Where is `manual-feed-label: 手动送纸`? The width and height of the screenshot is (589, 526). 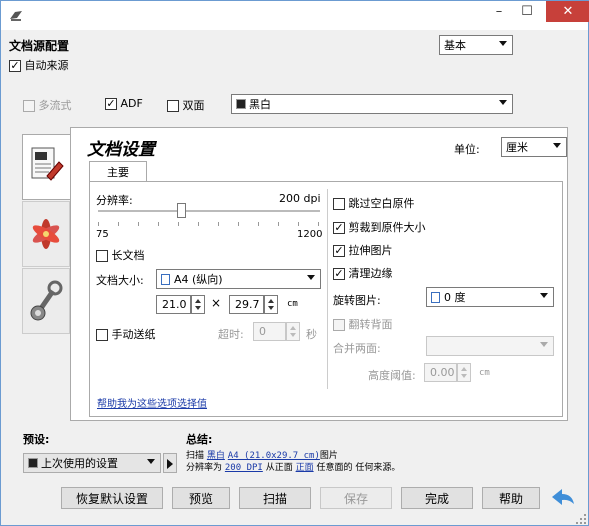 manual-feed-label: 手动送纸 is located at coordinates (133, 334).